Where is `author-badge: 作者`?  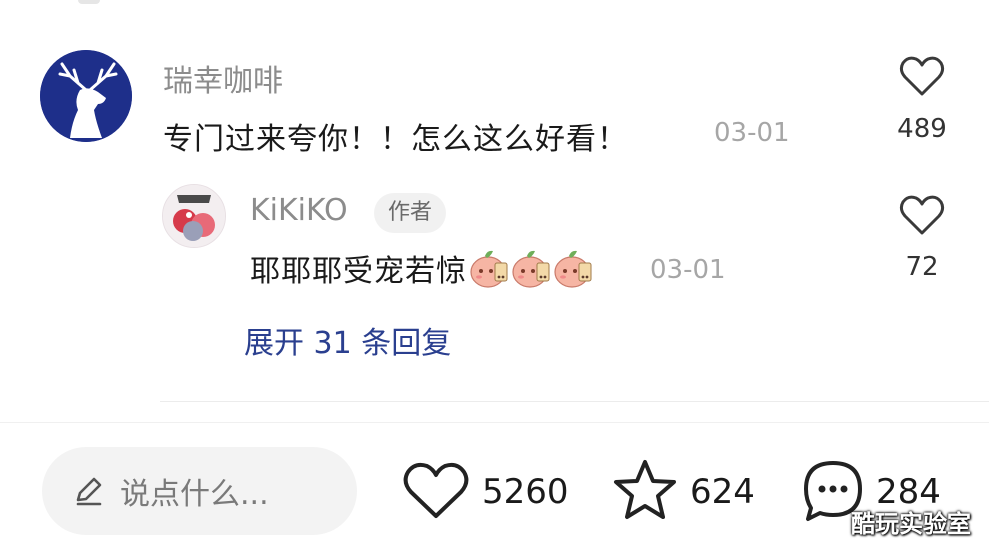 author-badge: 作者 is located at coordinates (410, 213).